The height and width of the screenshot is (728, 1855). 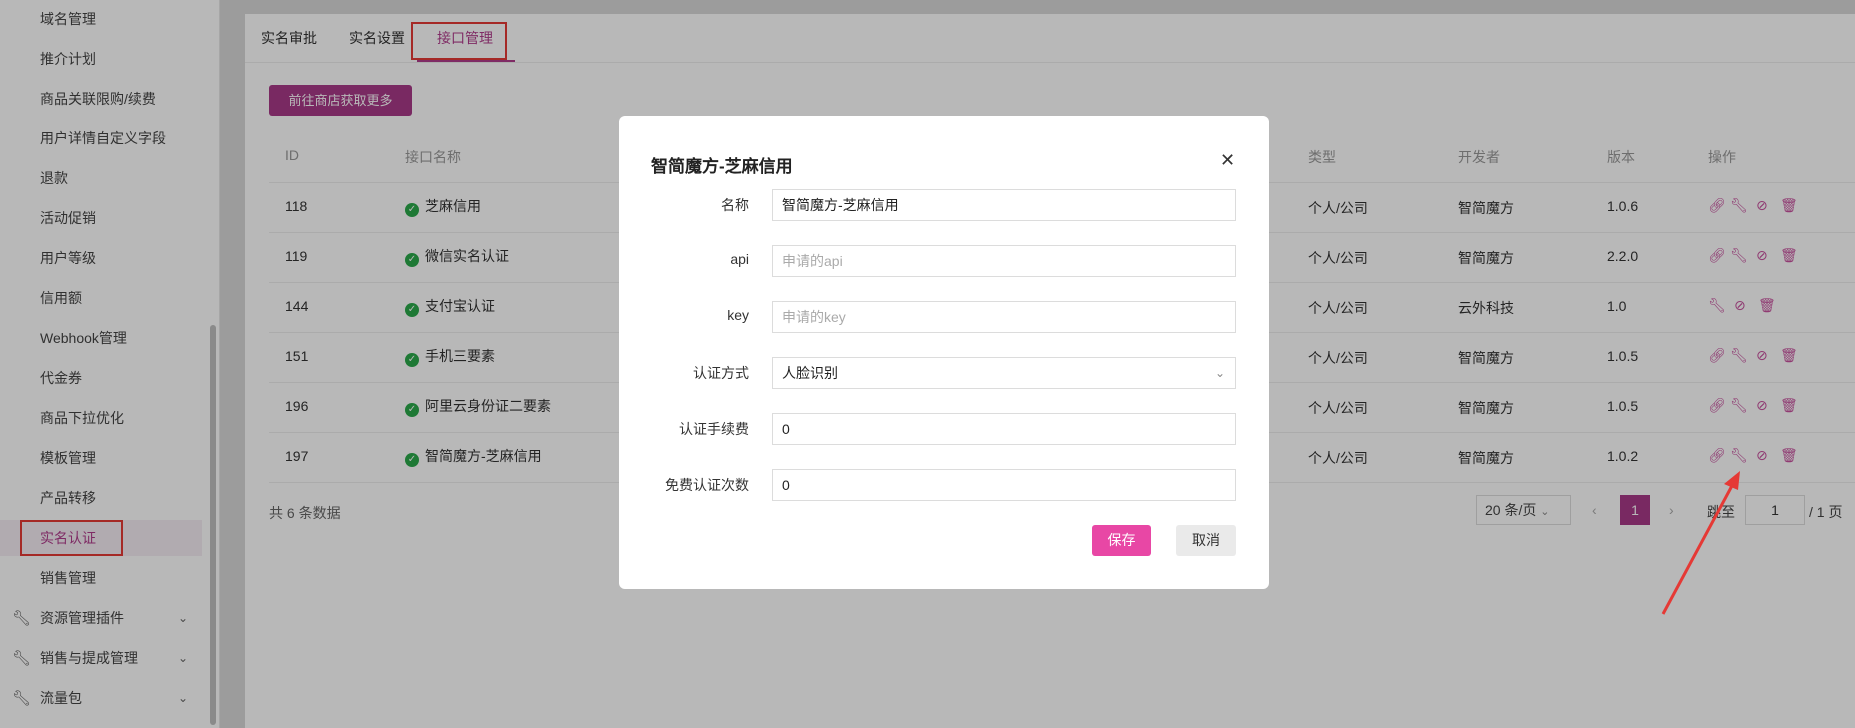 What do you see at coordinates (721, 373) in the screenshot?
I see `auth-method-label: 认证方式` at bounding box center [721, 373].